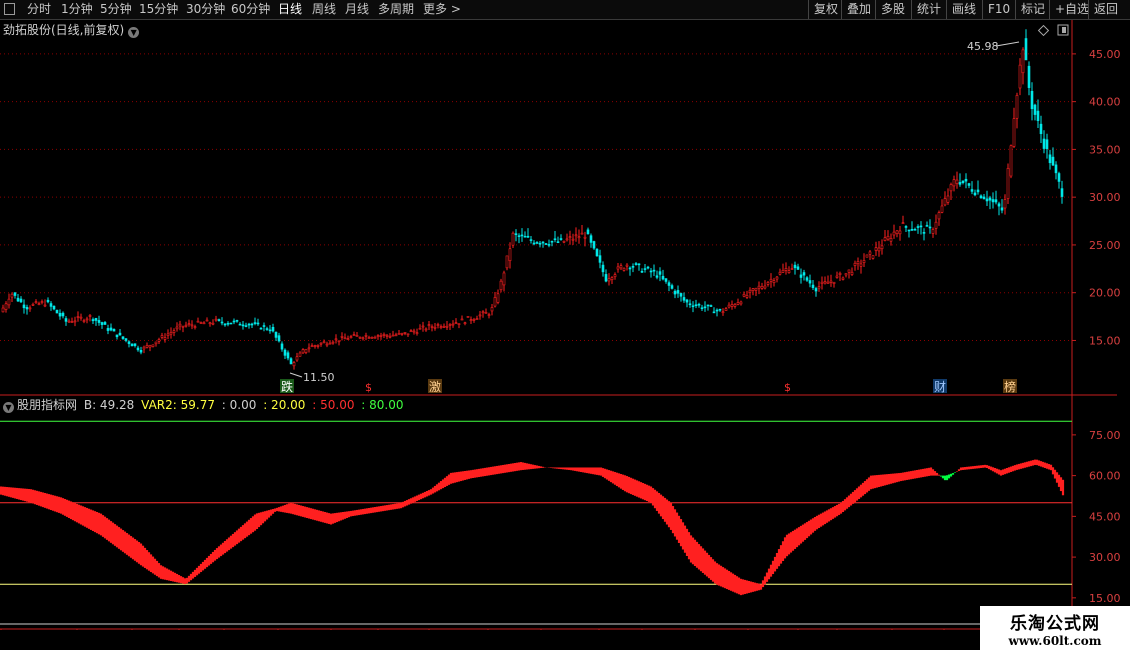 Image resolution: width=1130 pixels, height=650 pixels. Describe the element at coordinates (858, 9) in the screenshot. I see `overlay-button: 叠加` at that location.